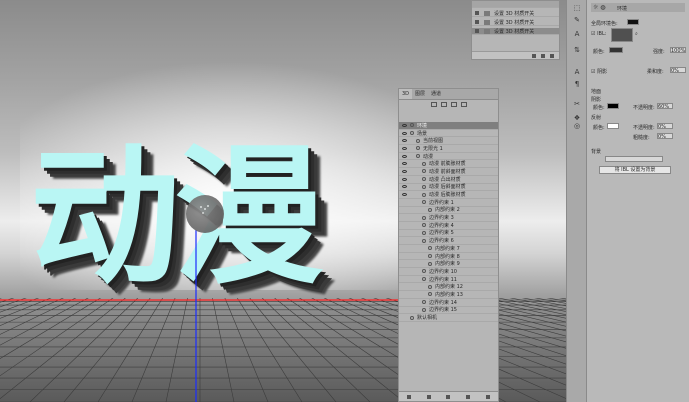 Image resolution: width=689 pixels, height=402 pixels. What do you see at coordinates (636, 34) in the screenshot?
I see `magnifier-icon: ⌕` at bounding box center [636, 34].